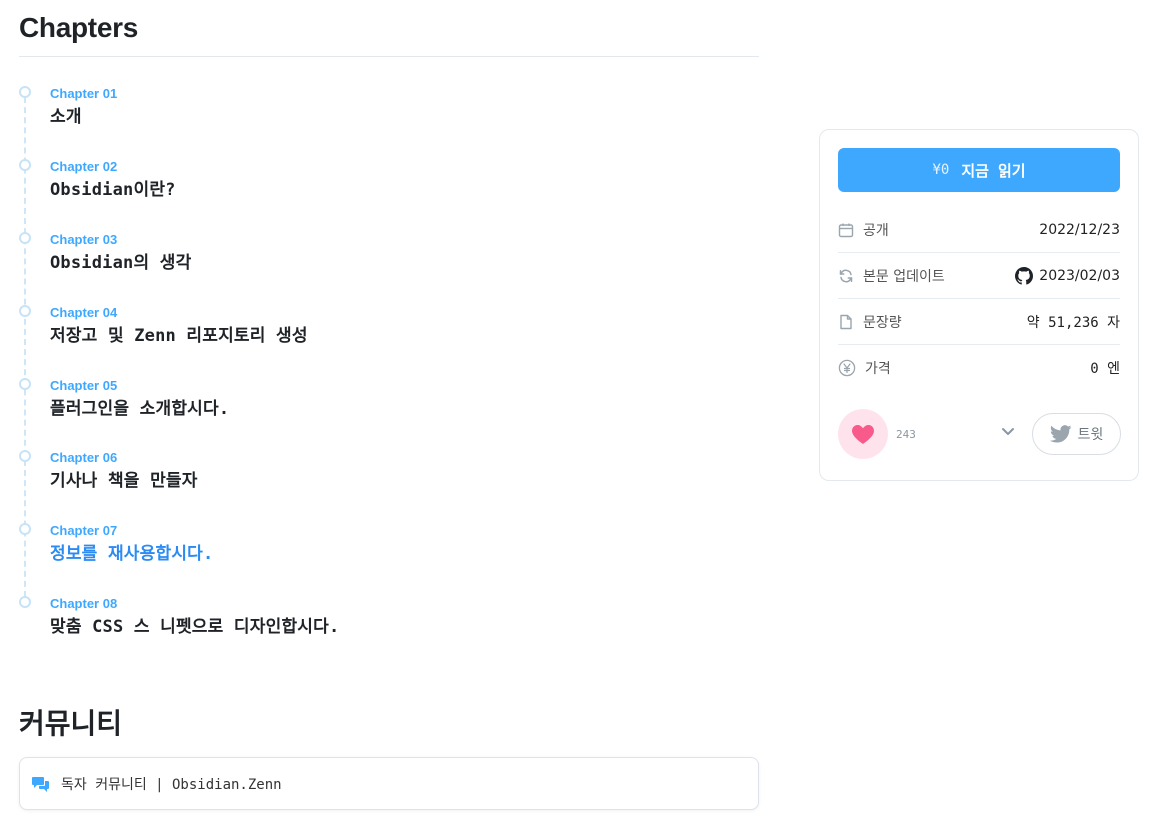 The image size is (1152, 838). Describe the element at coordinates (404, 551) in the screenshot. I see `chapter-title: 정보를 재사용합시다.` at that location.